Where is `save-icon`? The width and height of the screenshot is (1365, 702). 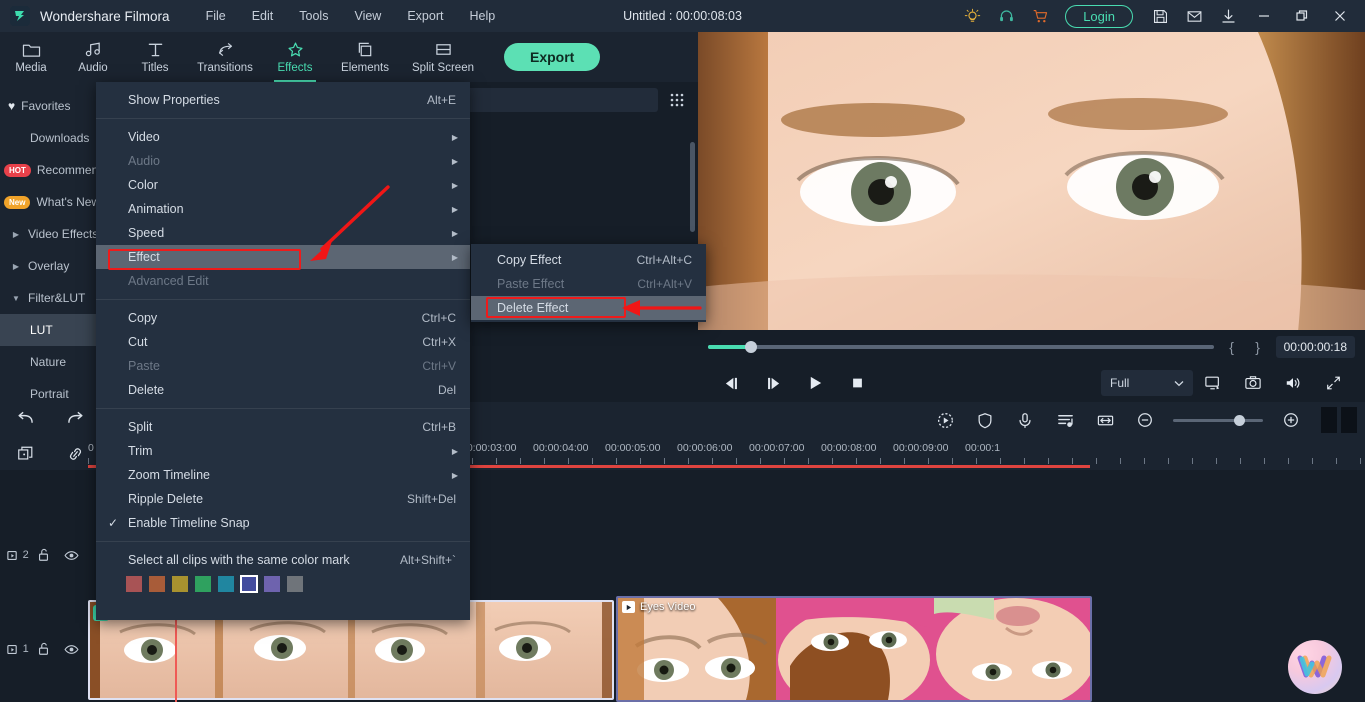 save-icon is located at coordinates (1160, 16).